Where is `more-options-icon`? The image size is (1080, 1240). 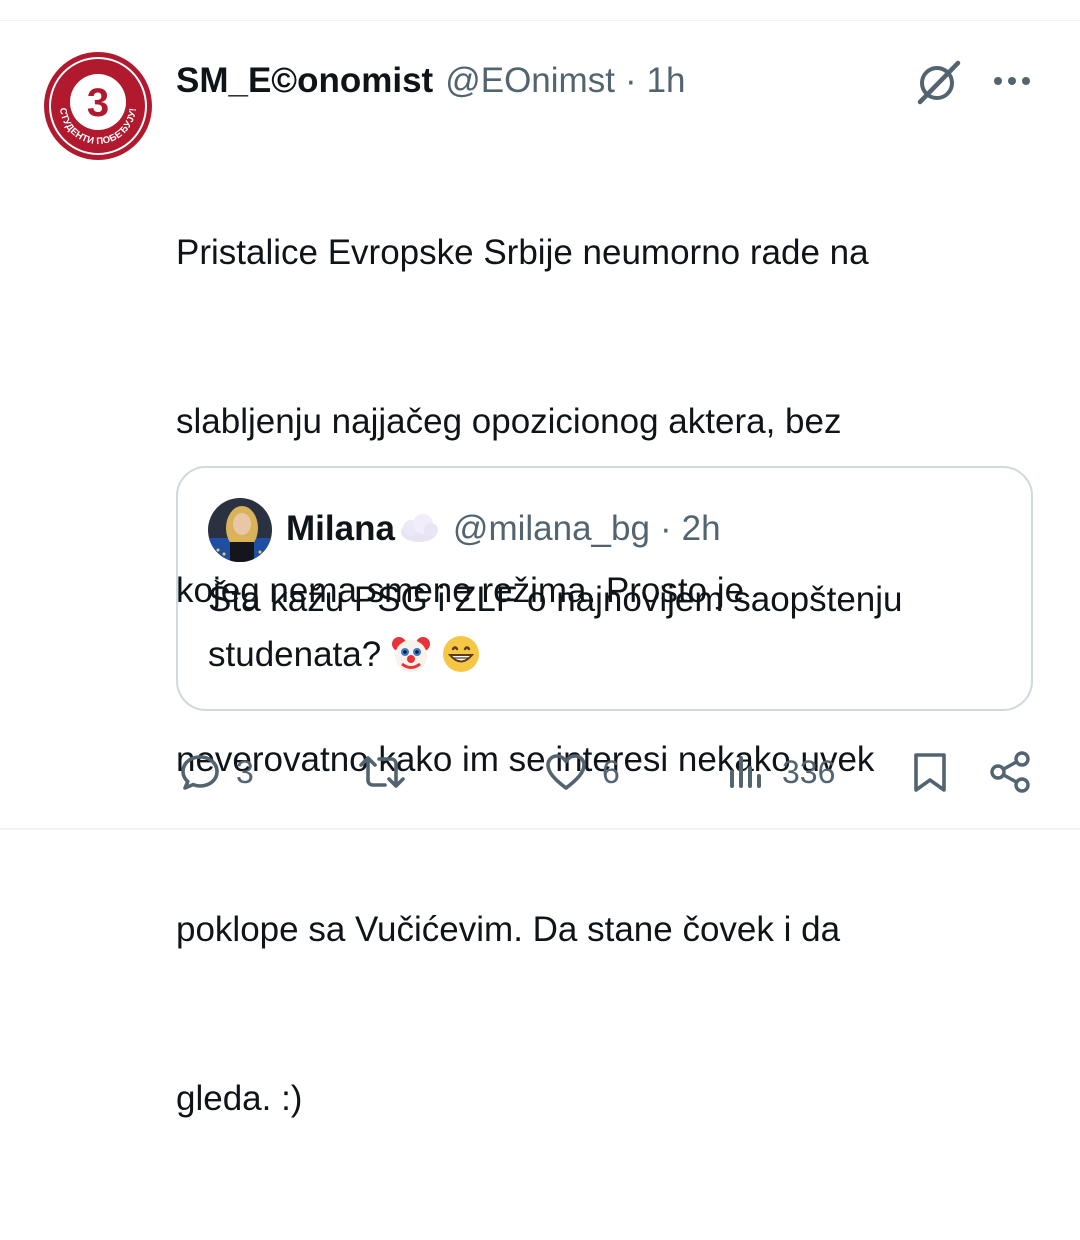 more-options-icon is located at coordinates (1012, 81).